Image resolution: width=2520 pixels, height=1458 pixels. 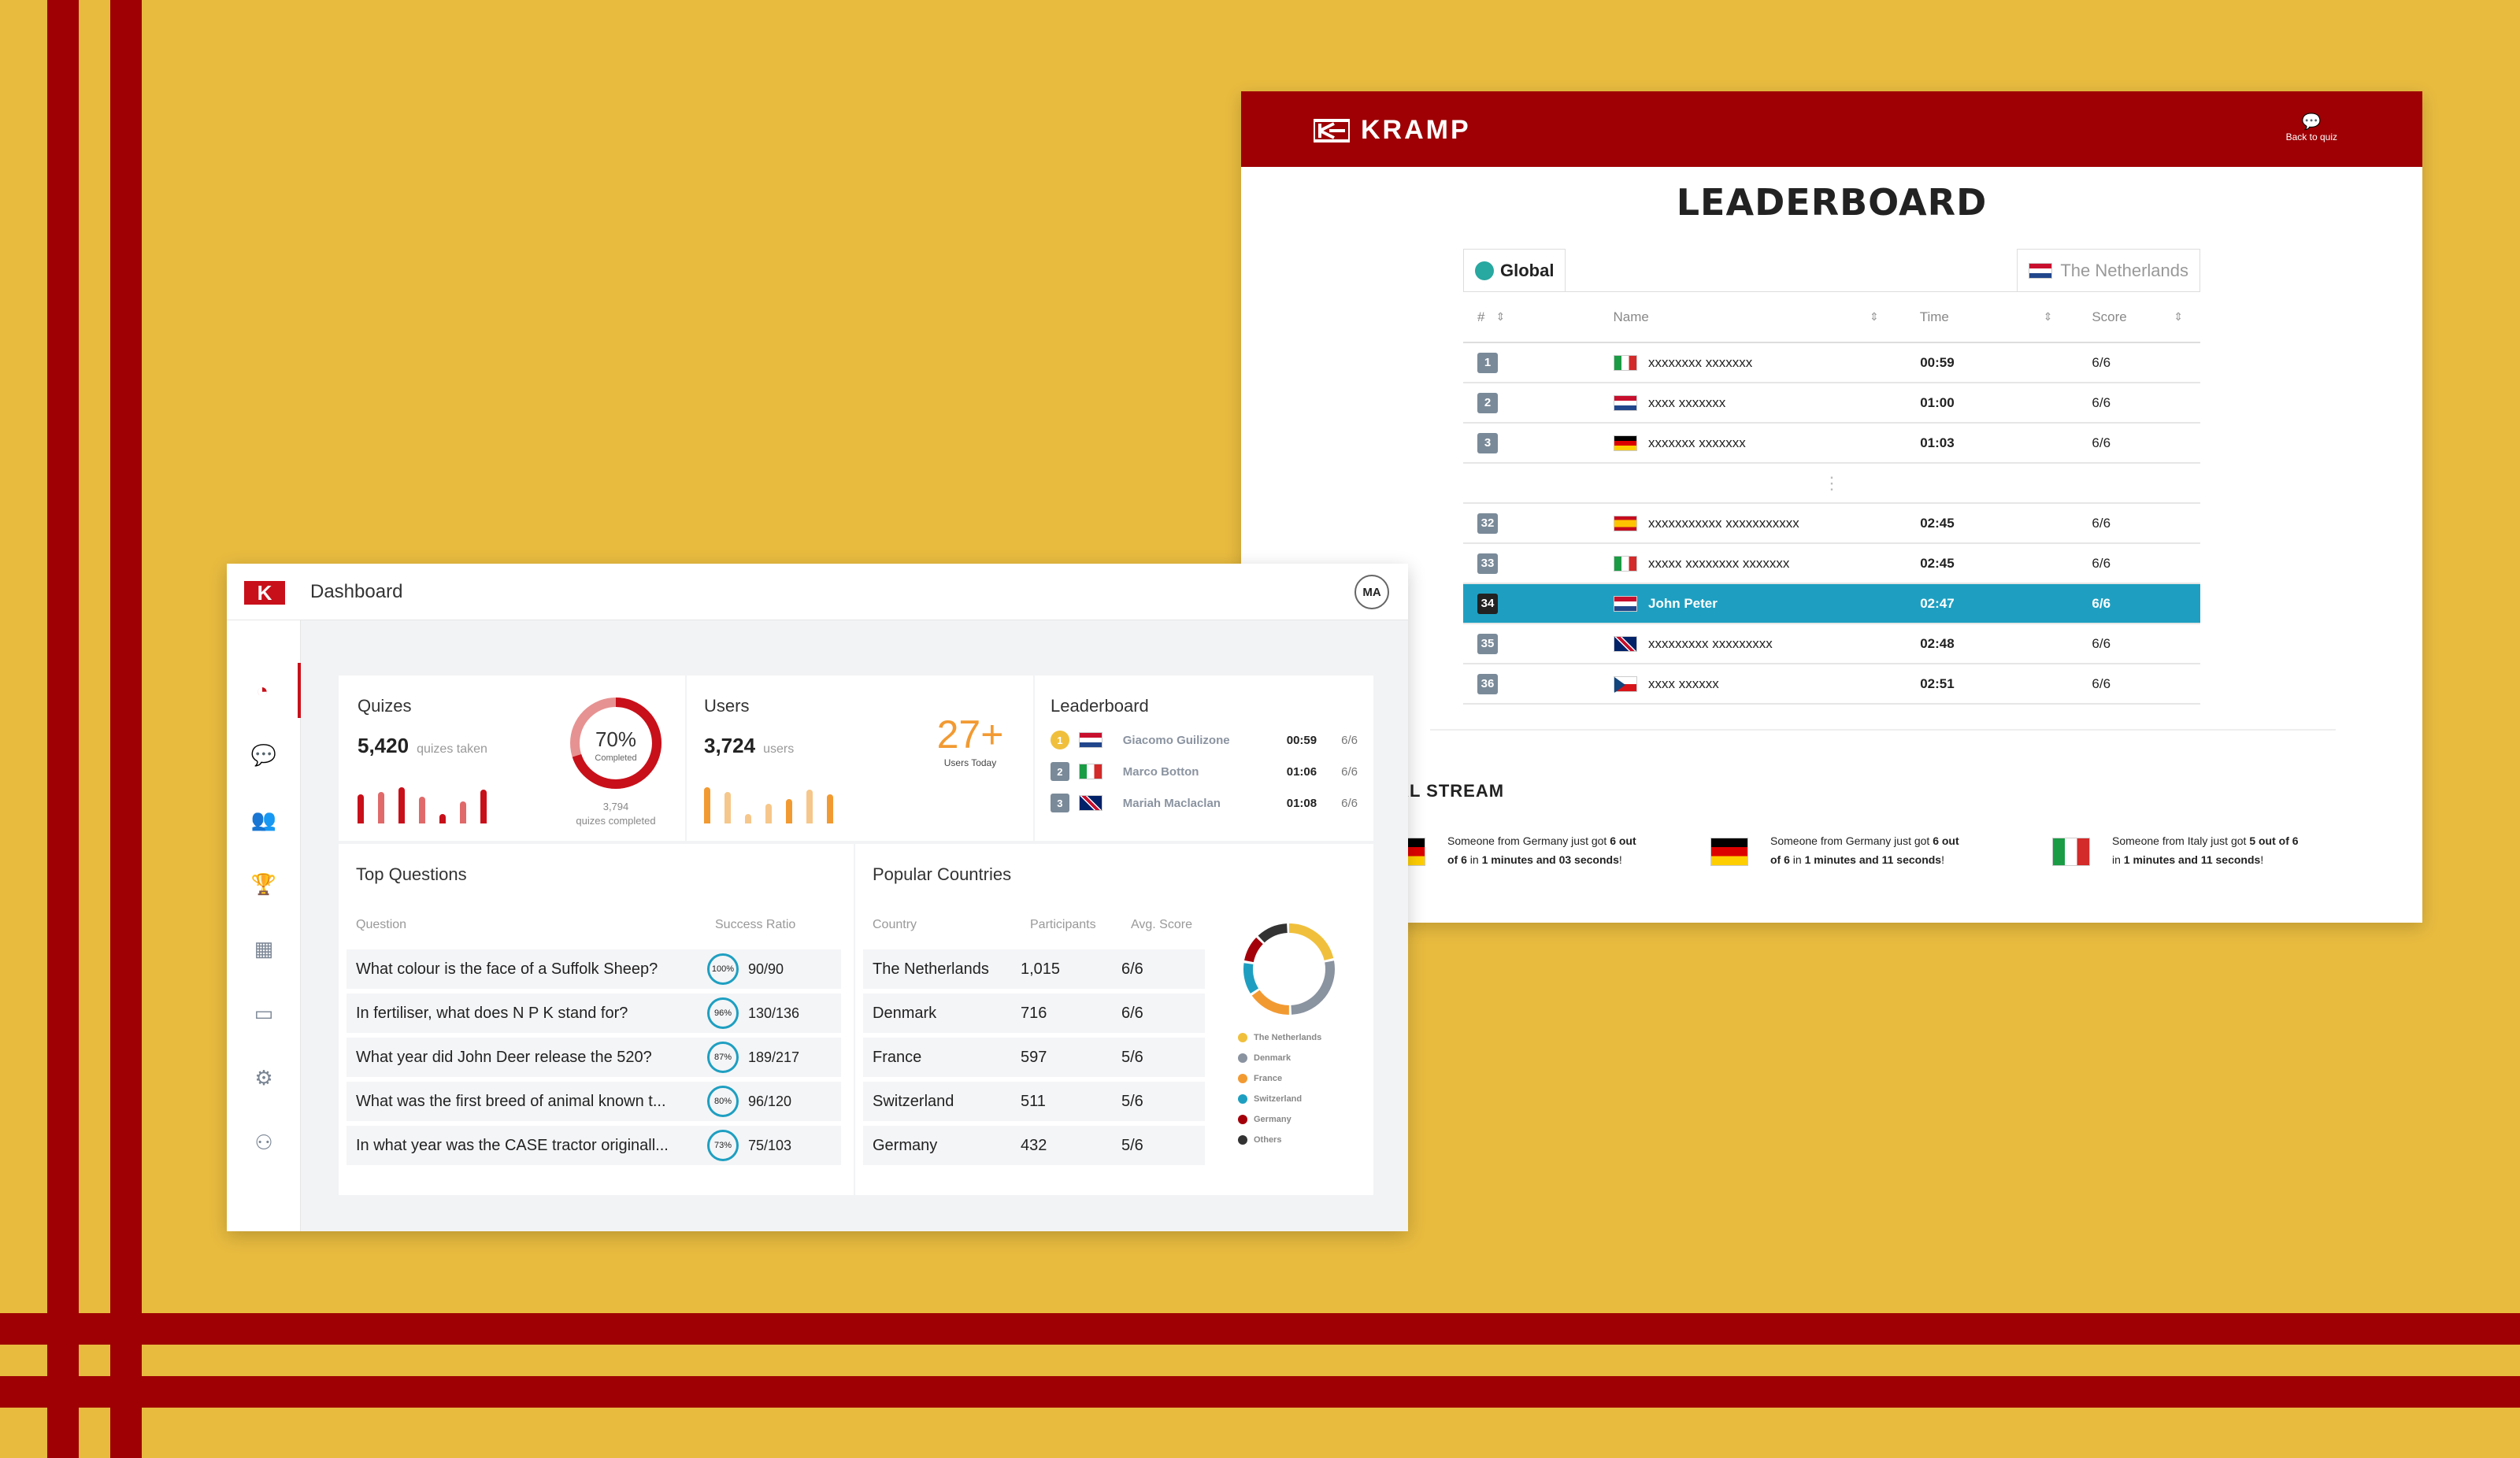 I want to click on country-name: The Netherlands, so click(x=931, y=969).